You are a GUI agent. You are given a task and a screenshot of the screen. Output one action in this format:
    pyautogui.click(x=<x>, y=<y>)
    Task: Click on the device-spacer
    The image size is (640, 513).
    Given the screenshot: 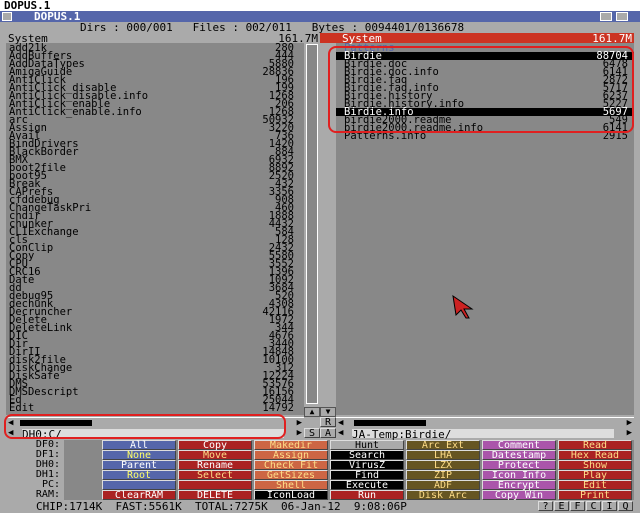 What is the action you would take?
    pyautogui.click(x=83, y=470)
    